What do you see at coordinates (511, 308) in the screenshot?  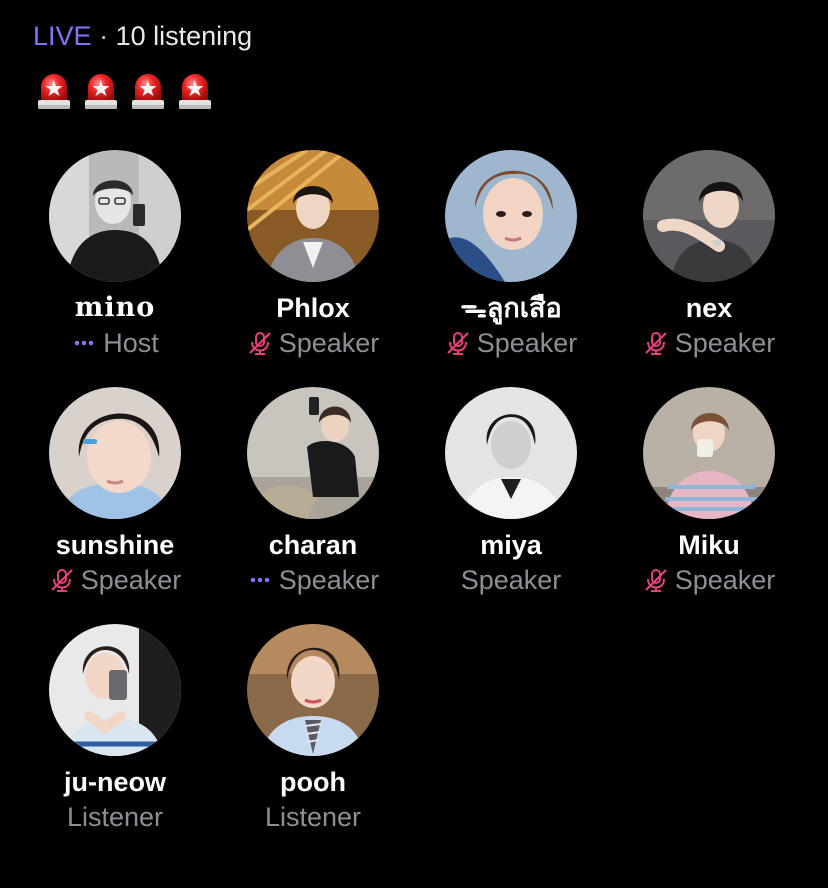 I see `participant-name: ᯓลูกเสือ` at bounding box center [511, 308].